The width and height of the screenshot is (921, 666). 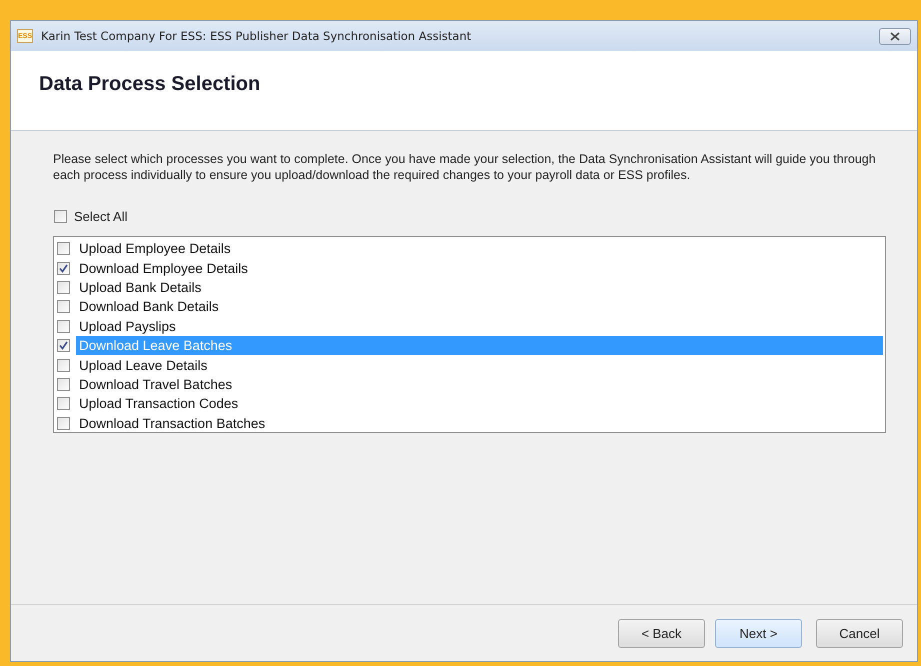 I want to click on list-item: Upload Employee Details, so click(x=479, y=248).